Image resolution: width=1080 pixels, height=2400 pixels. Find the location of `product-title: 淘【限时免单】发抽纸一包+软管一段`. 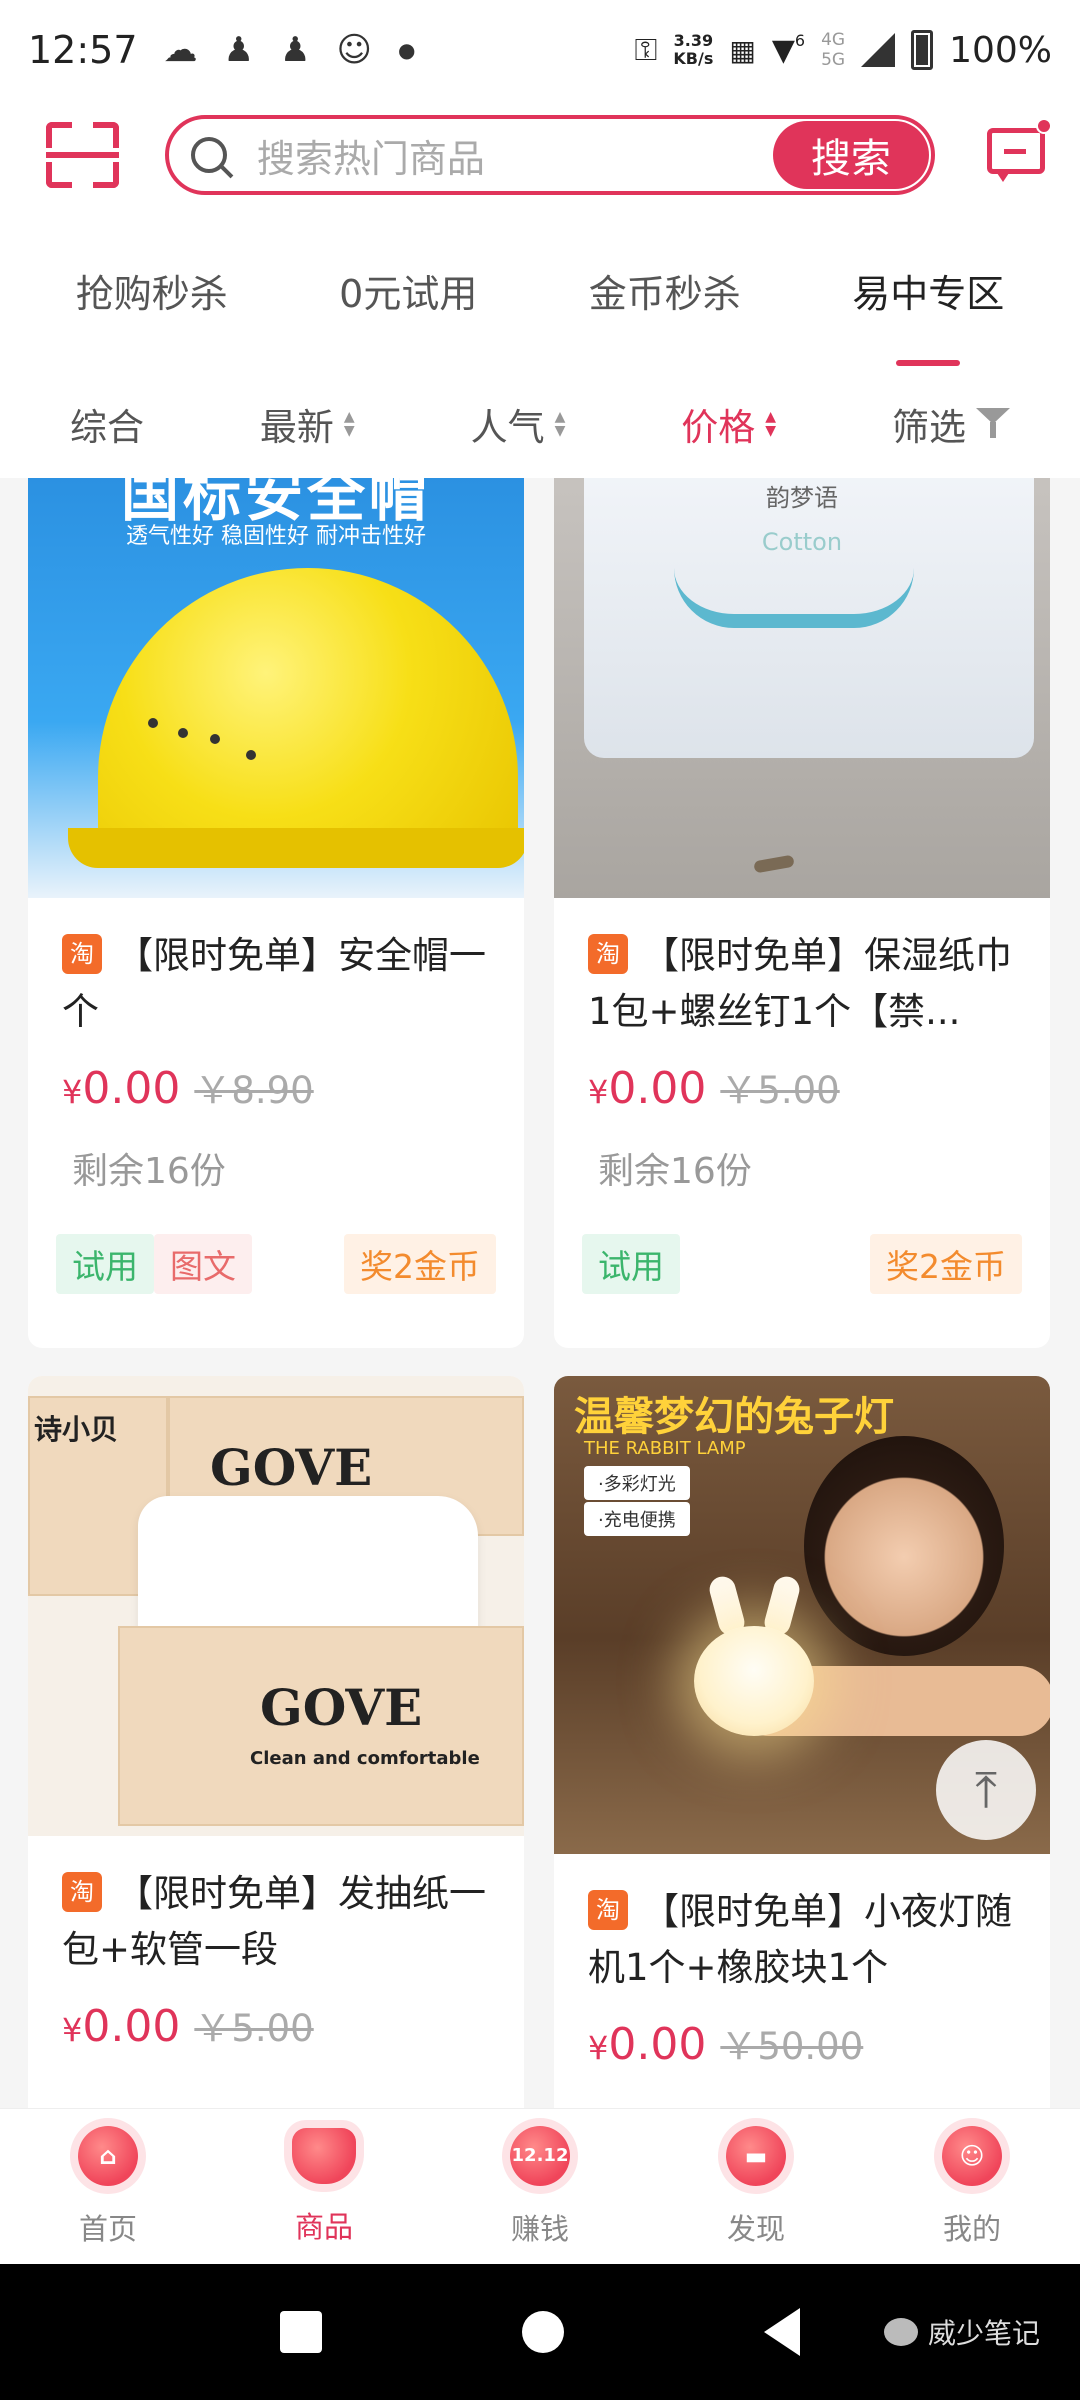

product-title: 淘【限时免单】发抽纸一包+软管一段 is located at coordinates (276, 1922).